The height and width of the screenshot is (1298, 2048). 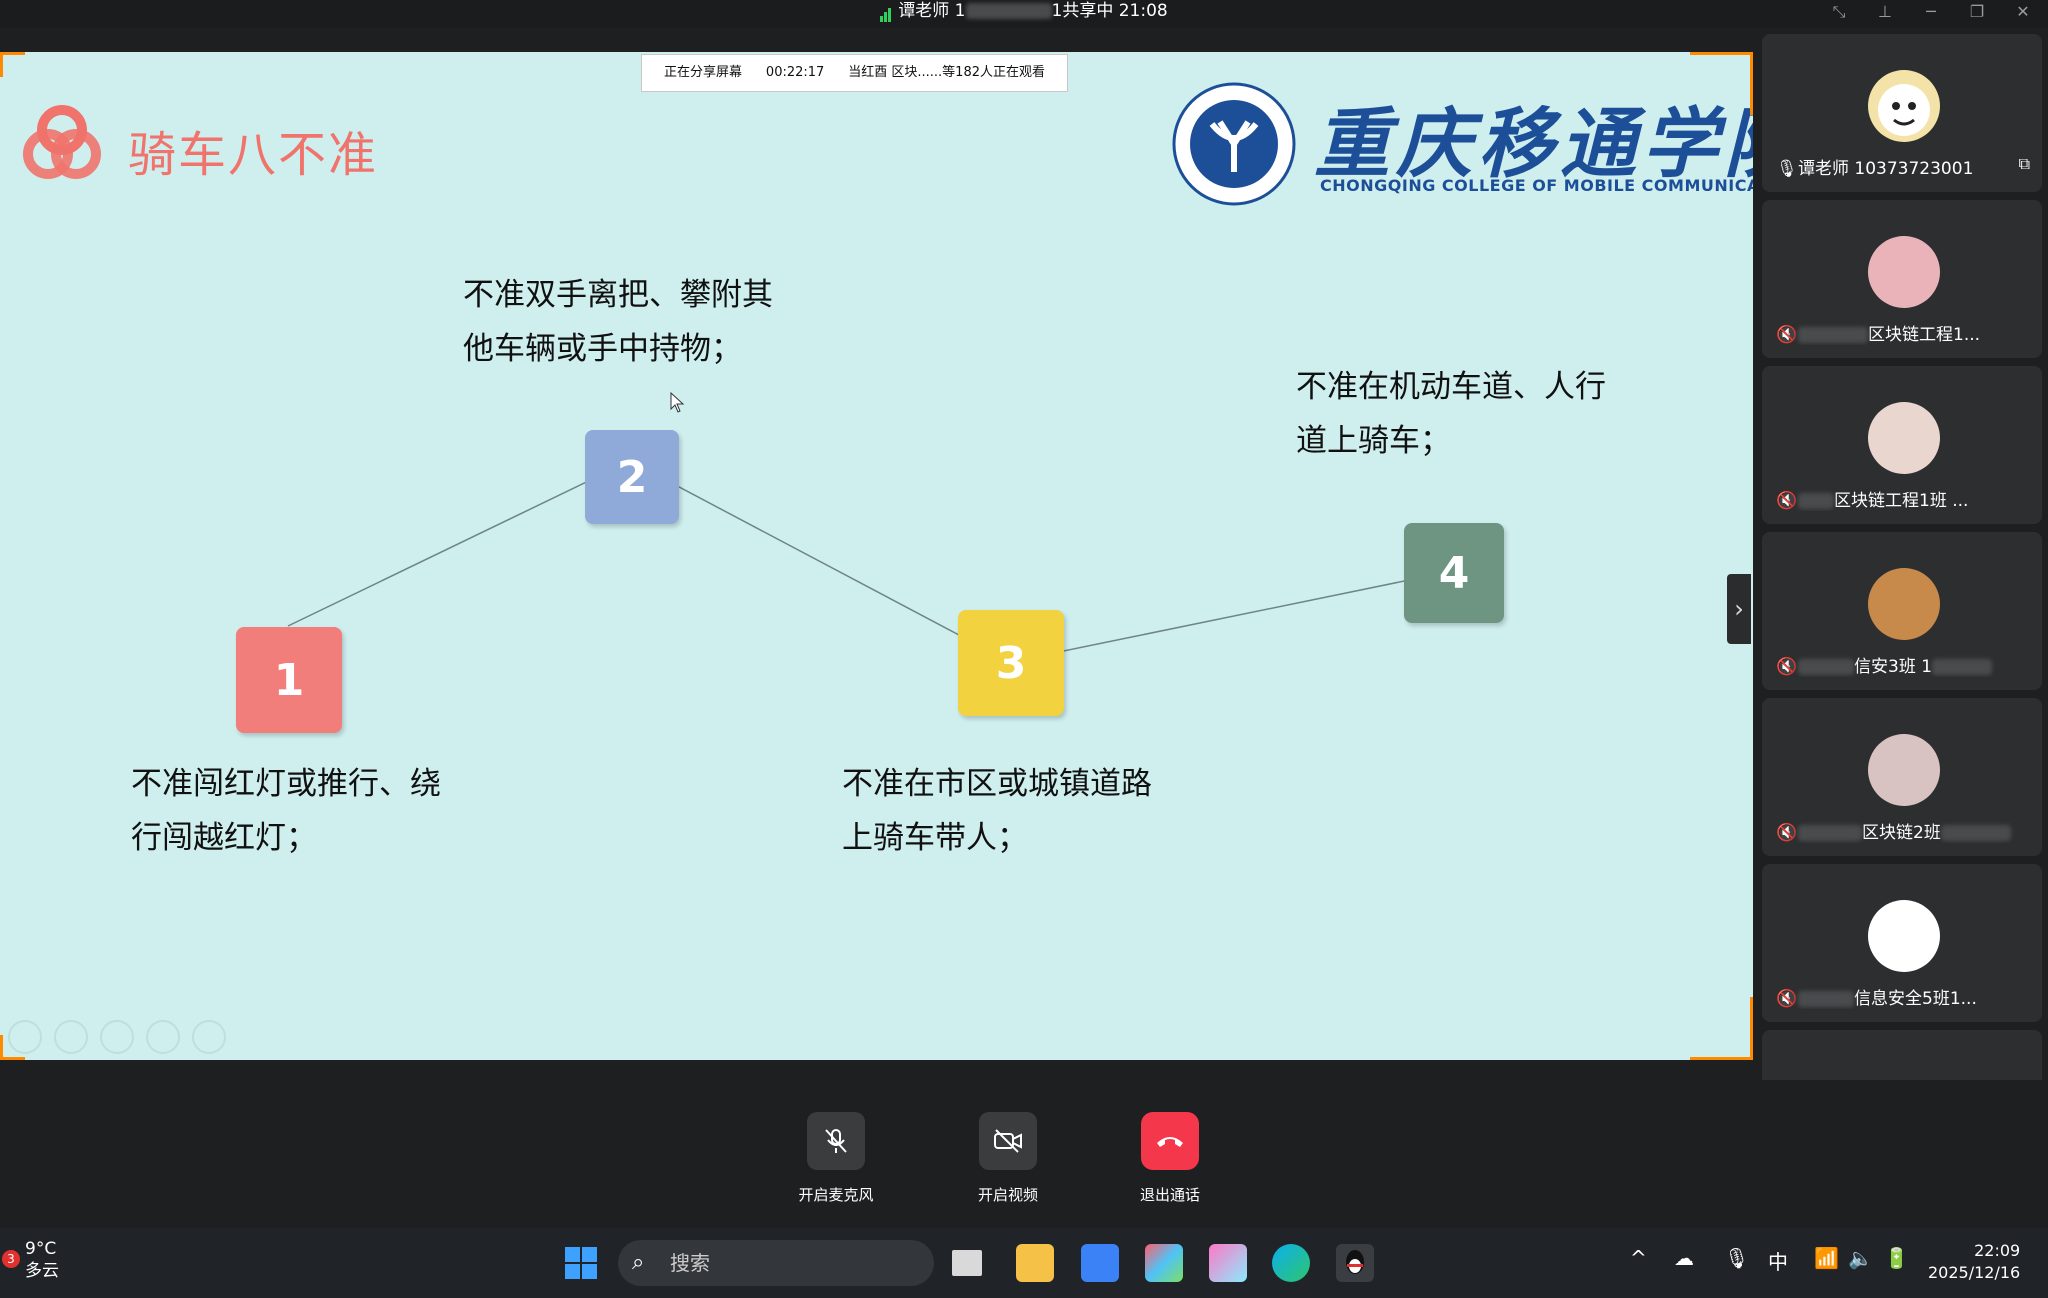 What do you see at coordinates (1787, 169) in the screenshot?
I see `mic-on-icon: 🎙` at bounding box center [1787, 169].